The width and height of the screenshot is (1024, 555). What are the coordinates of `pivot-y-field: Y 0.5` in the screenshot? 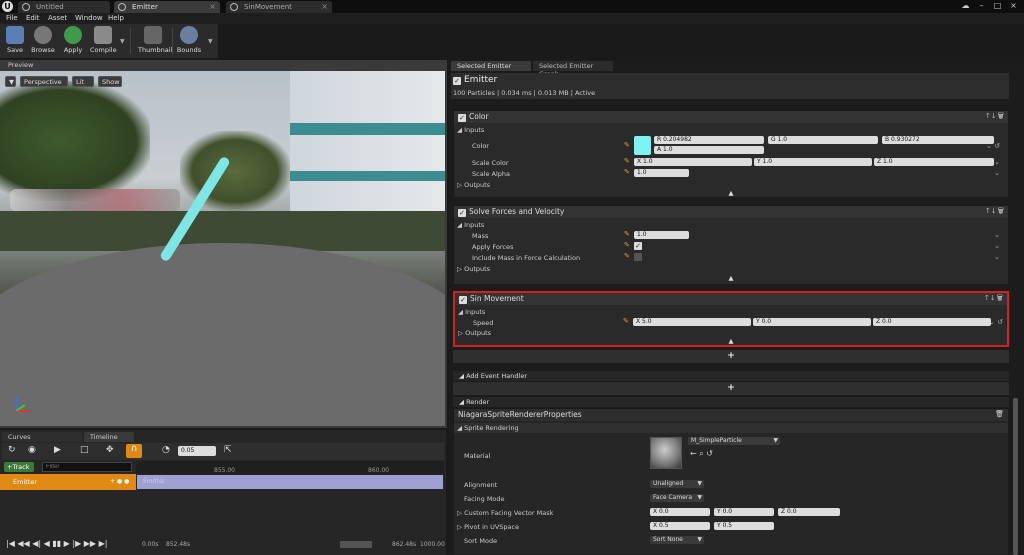 It's located at (744, 526).